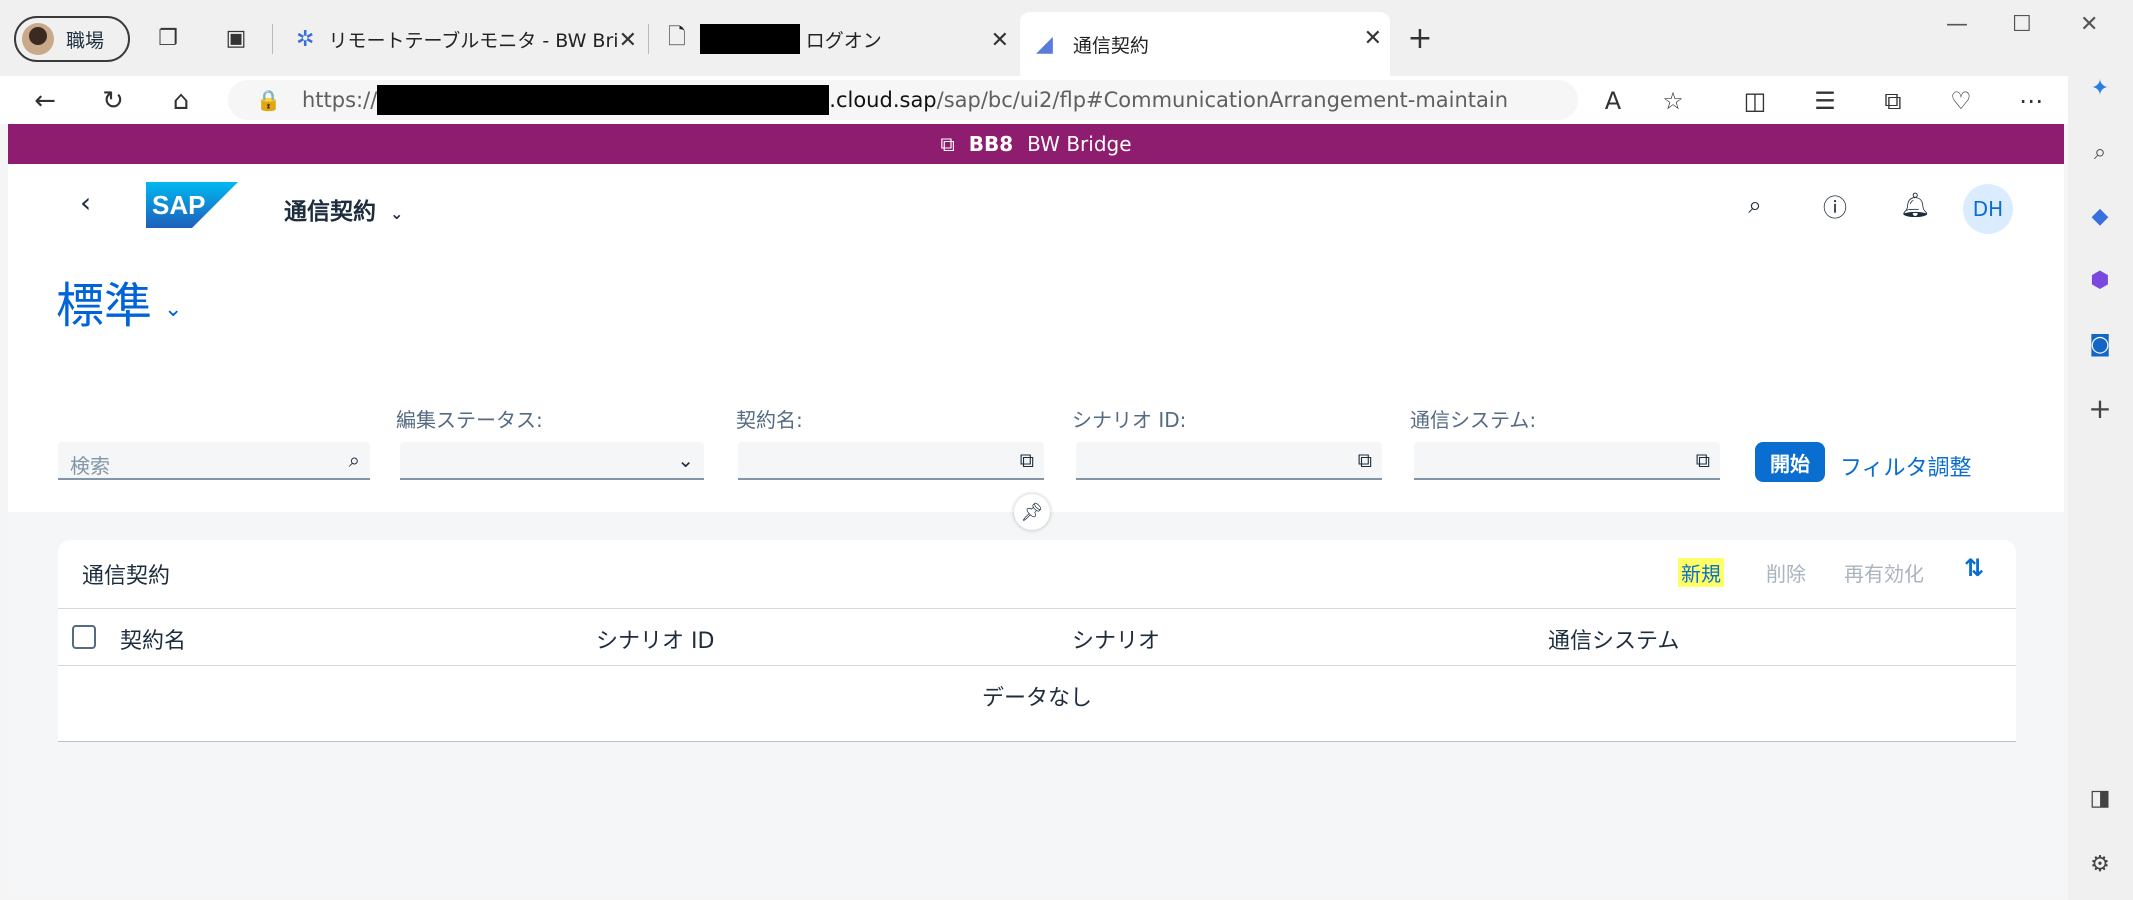 This screenshot has width=2133, height=900. Describe the element at coordinates (330, 212) in the screenshot. I see `app-title: 通信契約` at that location.